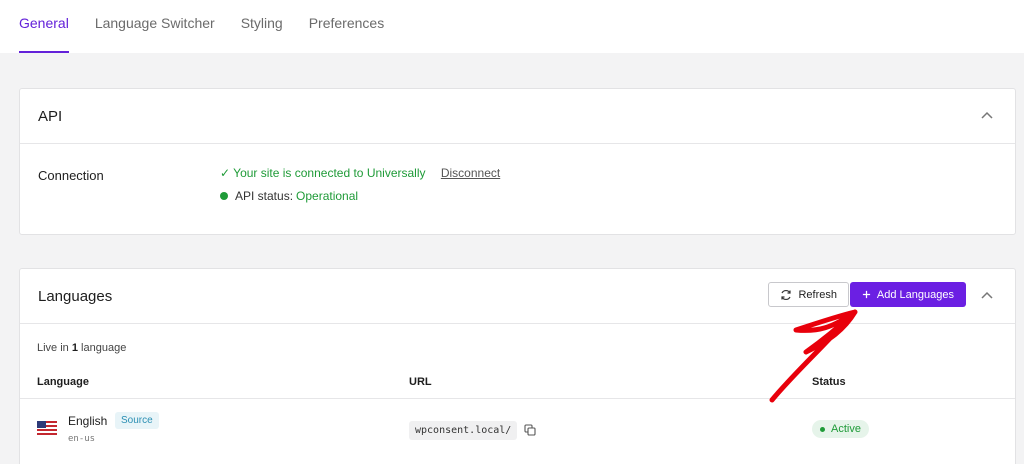 Image resolution: width=1024 pixels, height=464 pixels. I want to click on tab-styling: Styling, so click(262, 34).